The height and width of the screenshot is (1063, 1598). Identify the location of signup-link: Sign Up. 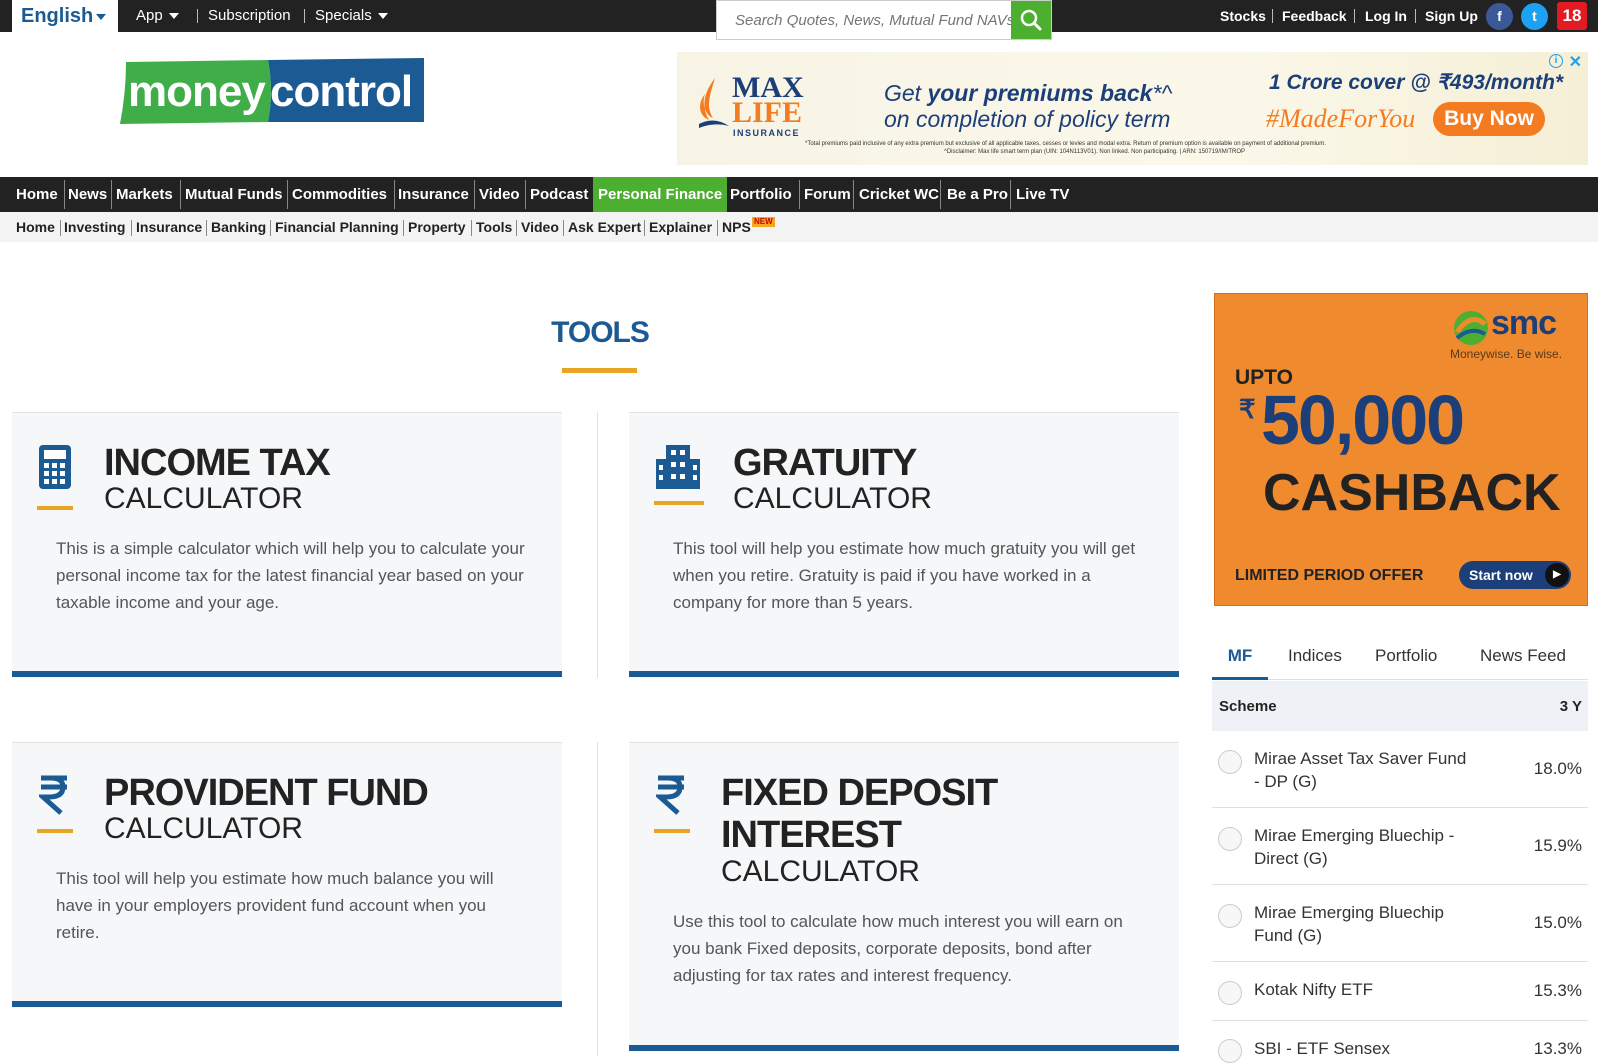
(1451, 16).